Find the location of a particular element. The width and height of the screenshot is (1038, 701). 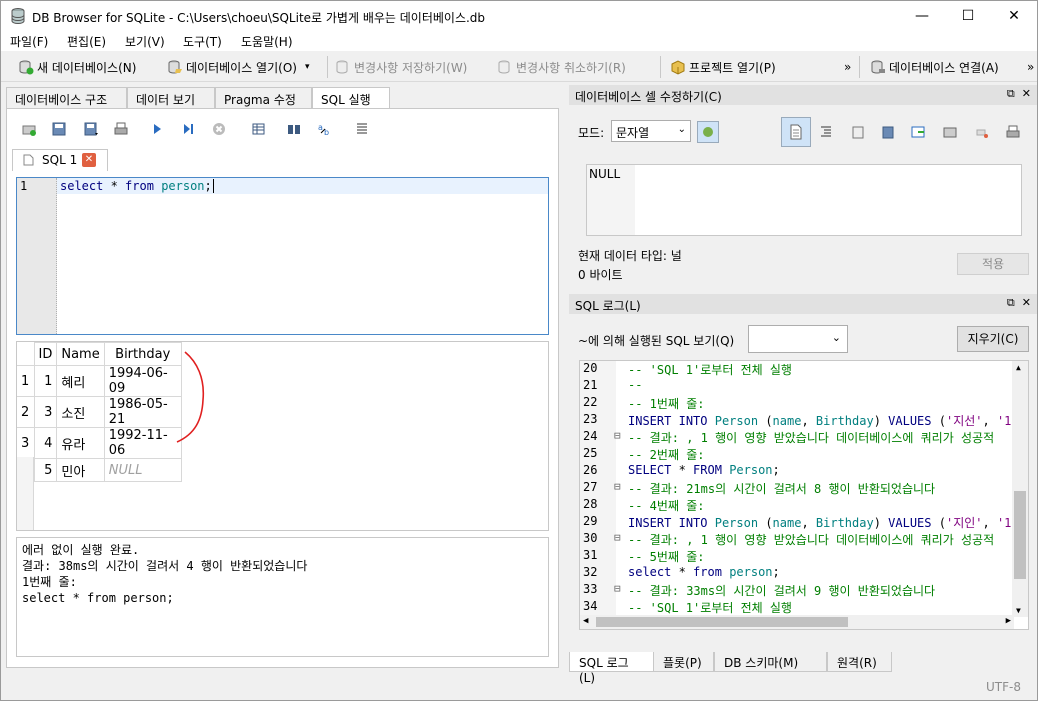

open-external-button is located at coordinates (950, 132).